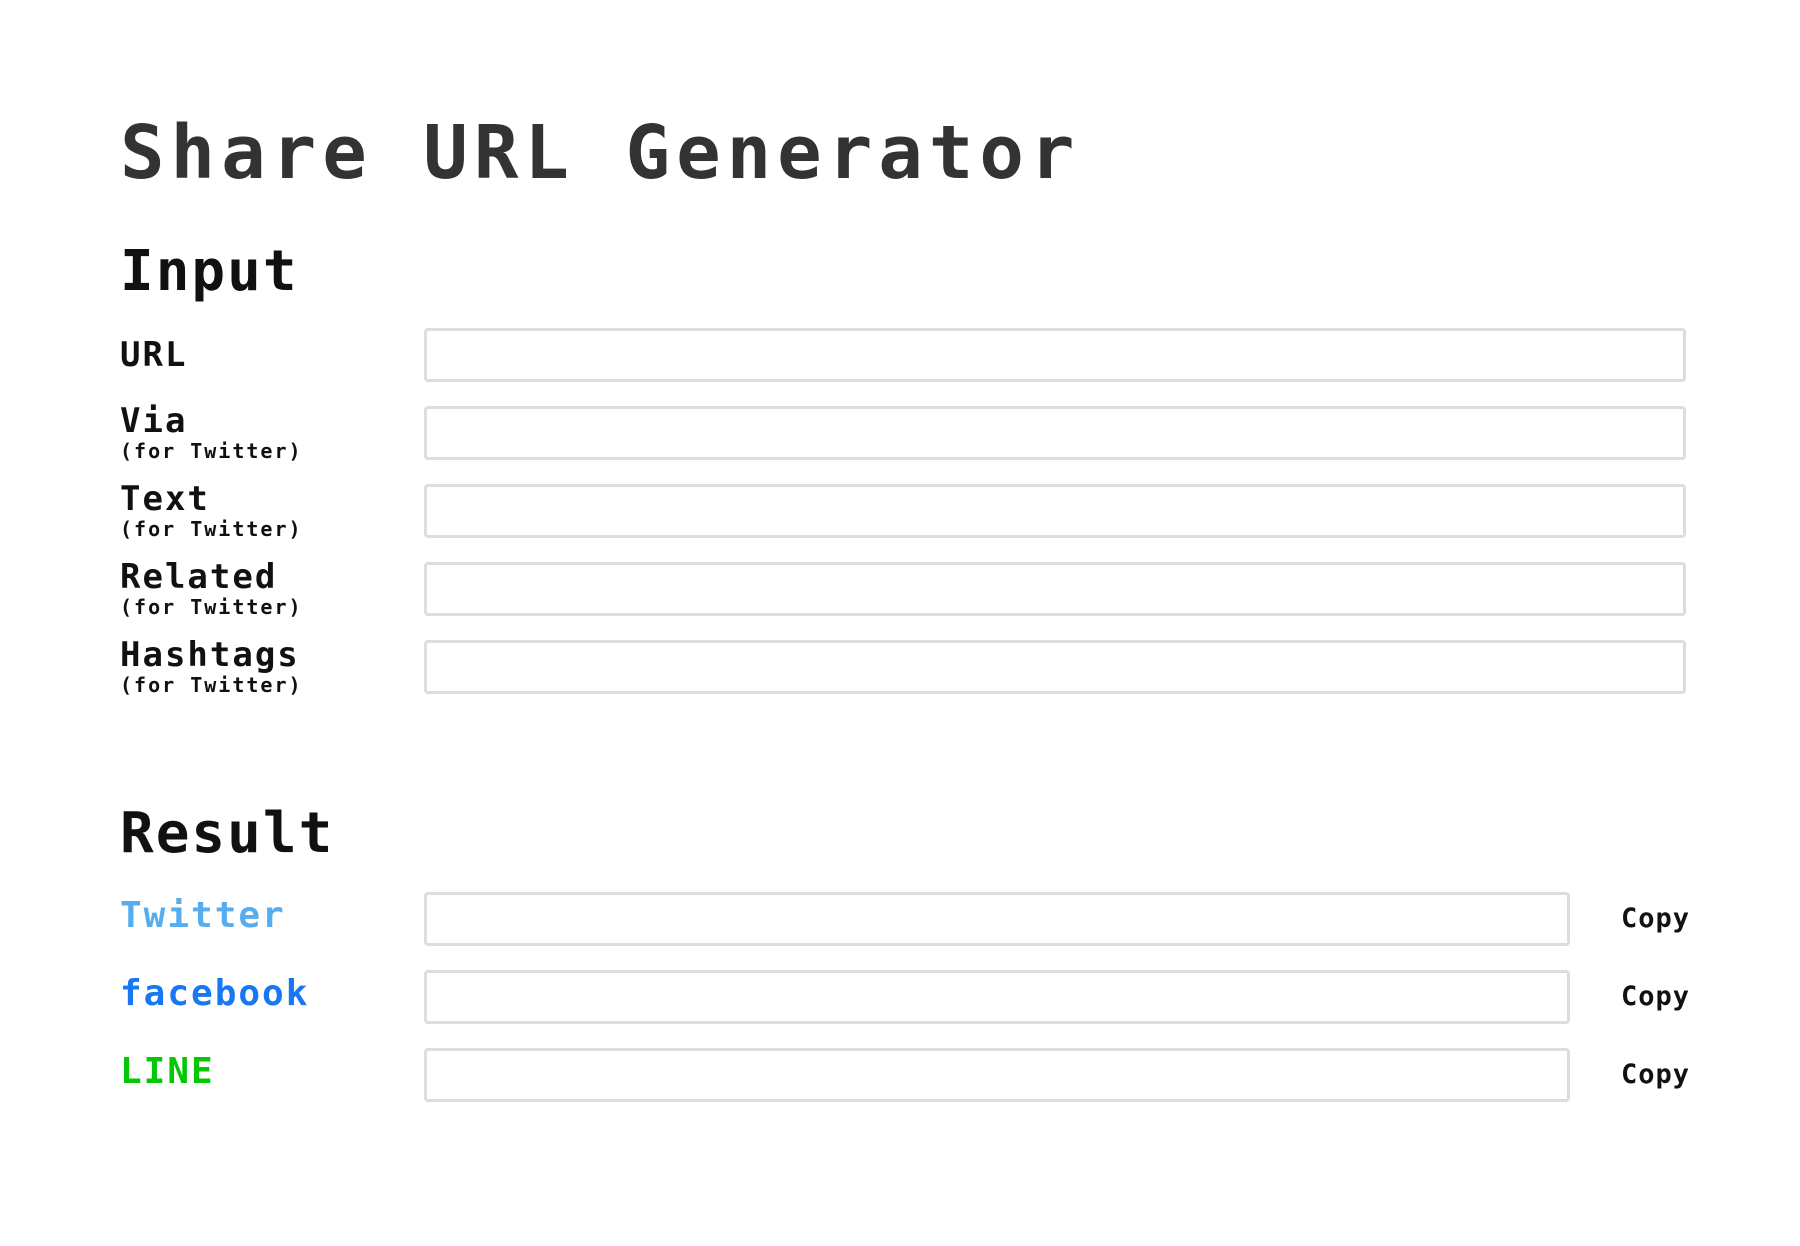 The width and height of the screenshot is (1800, 1246). Describe the element at coordinates (270, 1072) in the screenshot. I see `line-label-block: LINE` at that location.